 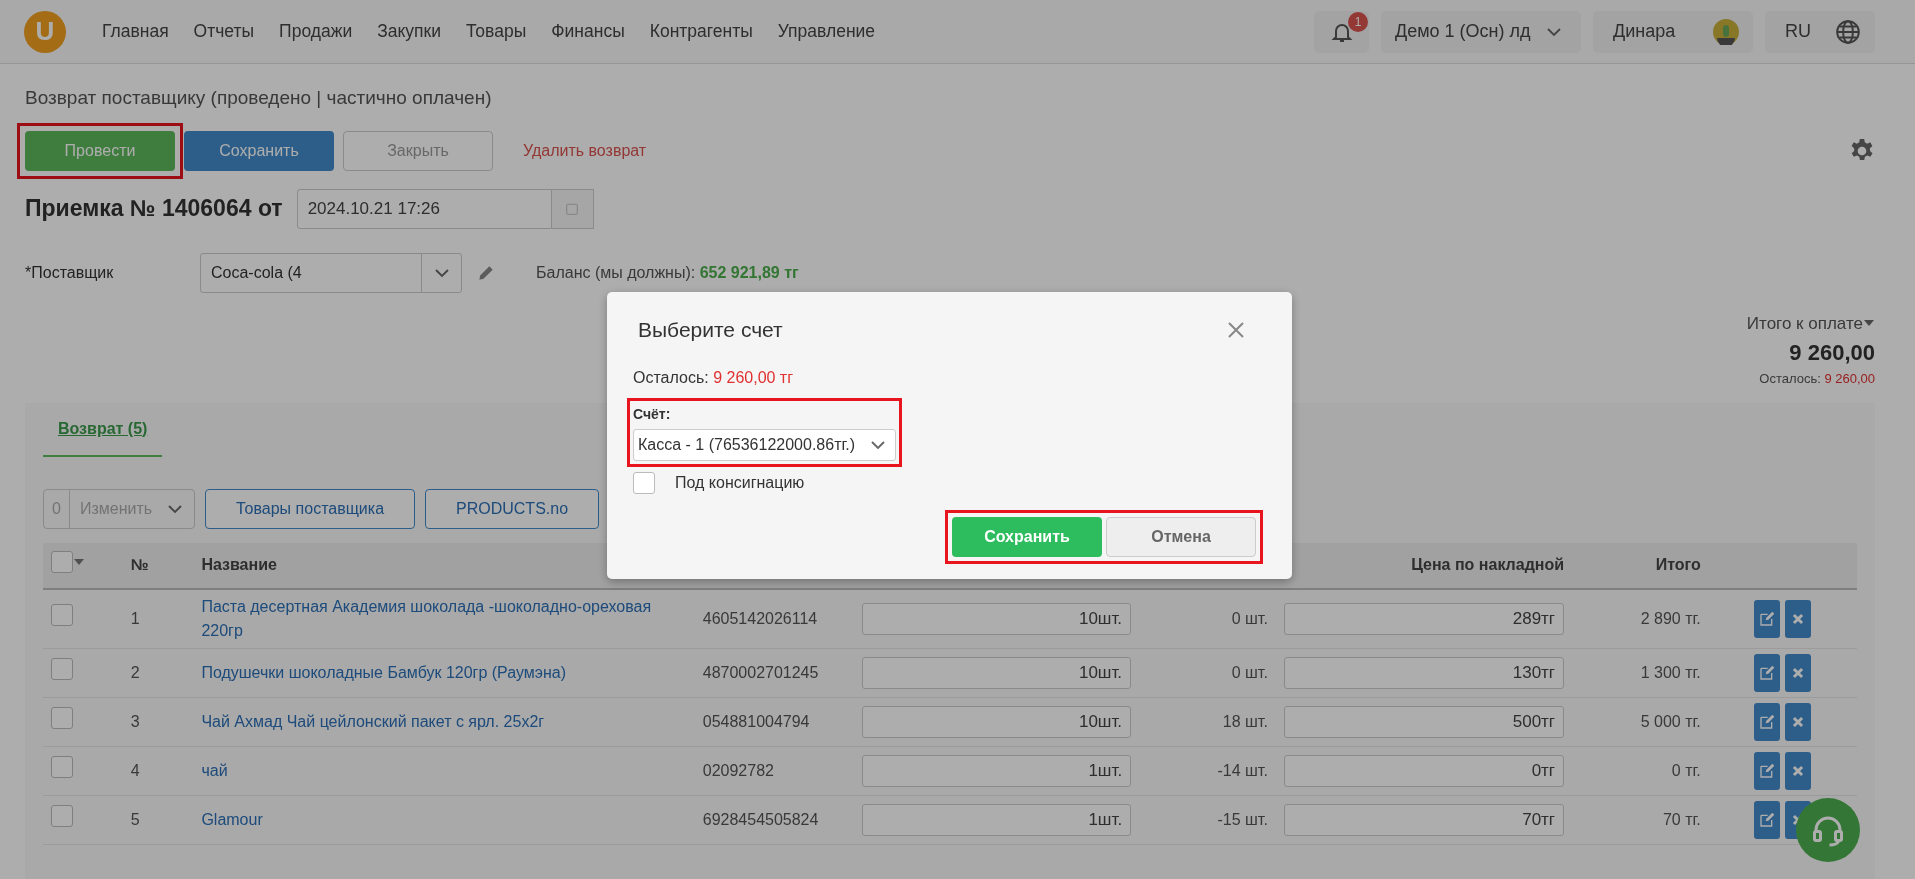 I want to click on total-amount: 9 260,00, so click(x=1832, y=353).